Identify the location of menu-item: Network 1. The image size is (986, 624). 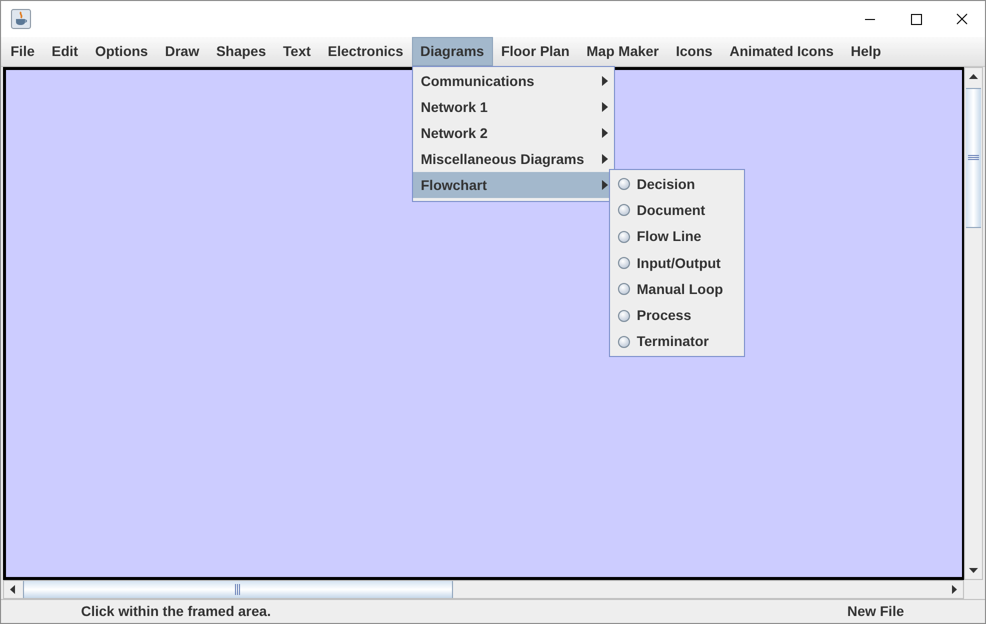
(513, 107).